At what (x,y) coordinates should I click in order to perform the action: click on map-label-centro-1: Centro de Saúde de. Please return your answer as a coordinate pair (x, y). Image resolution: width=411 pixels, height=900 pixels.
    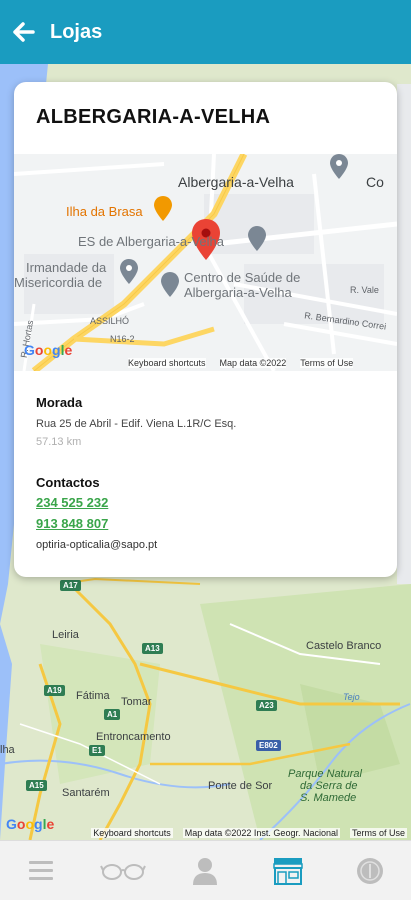
    Looking at the image, I should click on (242, 277).